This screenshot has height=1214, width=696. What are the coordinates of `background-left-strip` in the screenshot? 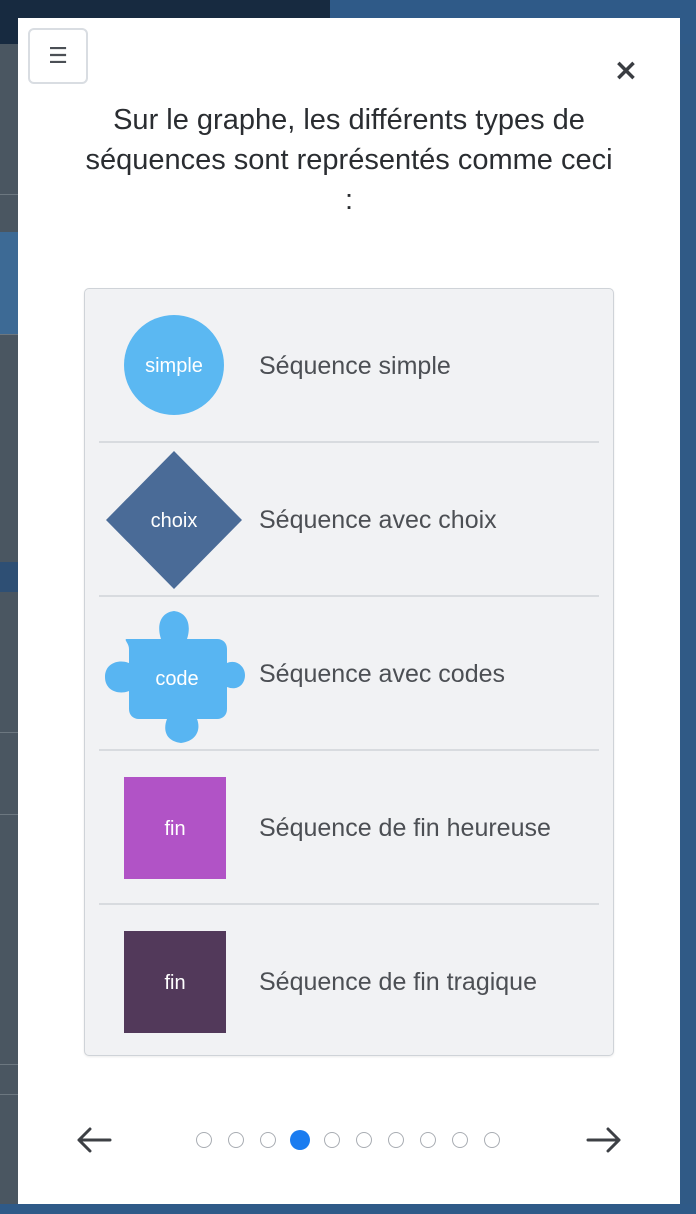 It's located at (9, 629).